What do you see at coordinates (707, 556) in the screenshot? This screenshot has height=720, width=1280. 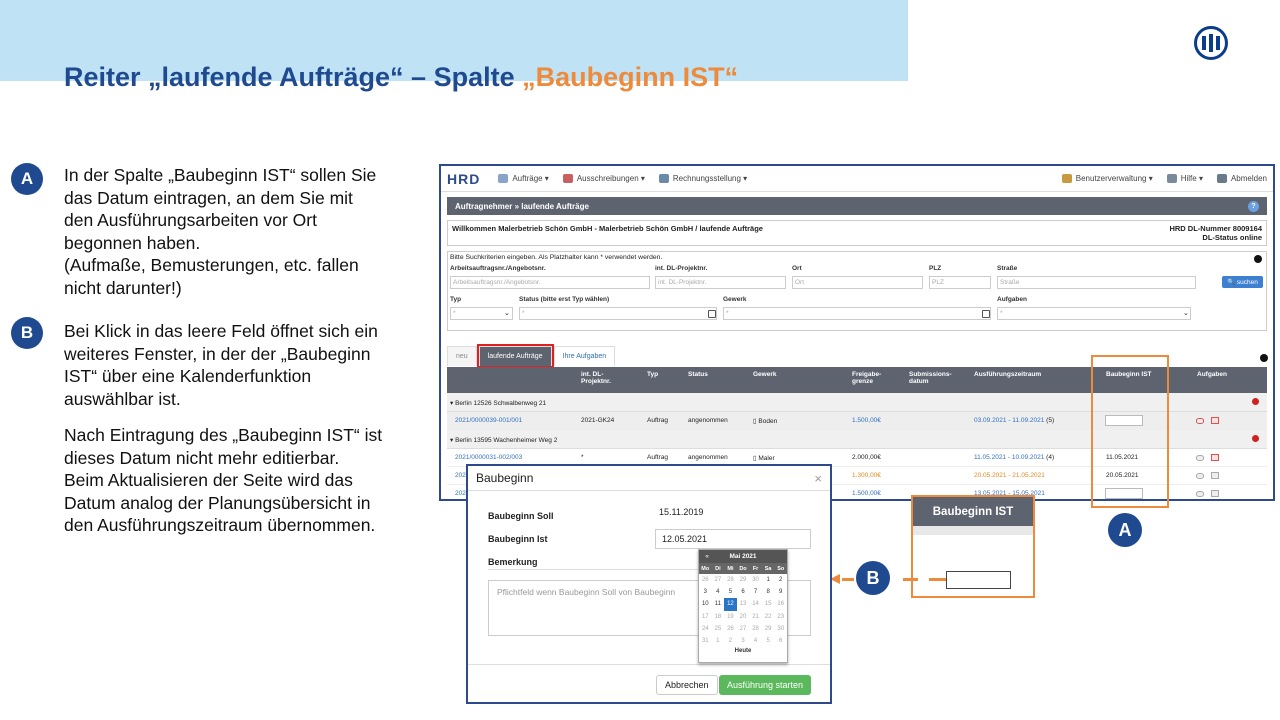 I see `prev-month-icon: «` at bounding box center [707, 556].